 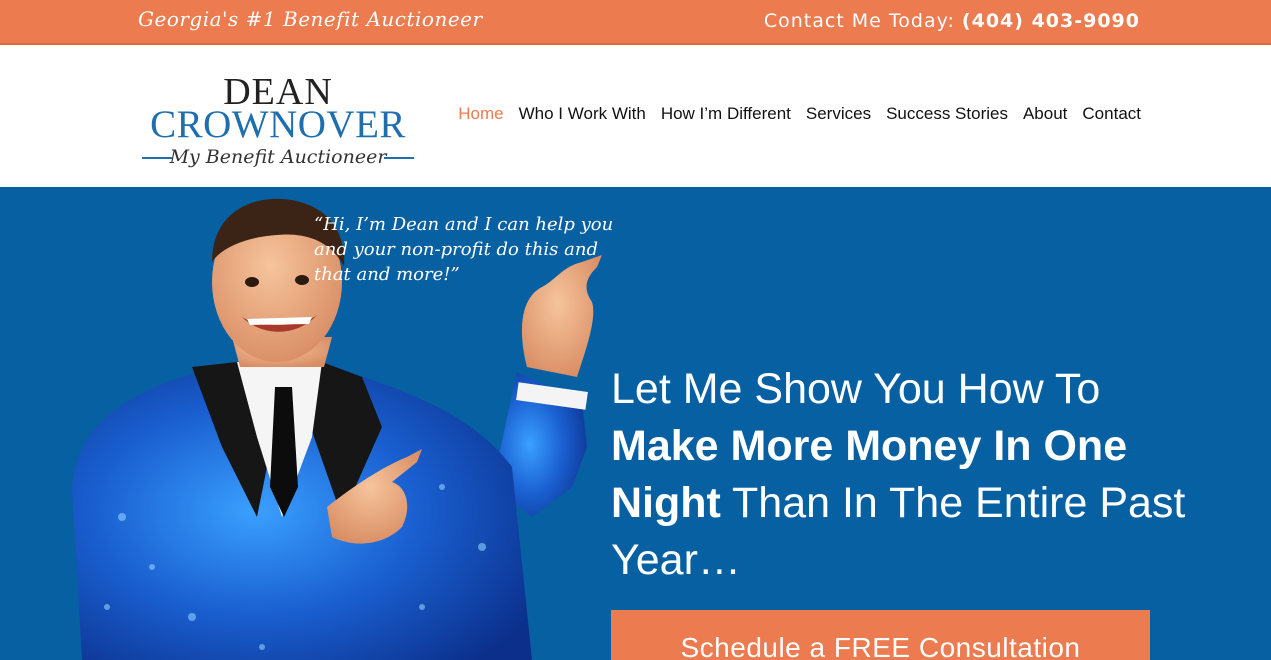 I want to click on nav-who-i-work-with: Who I Work With, so click(x=582, y=114).